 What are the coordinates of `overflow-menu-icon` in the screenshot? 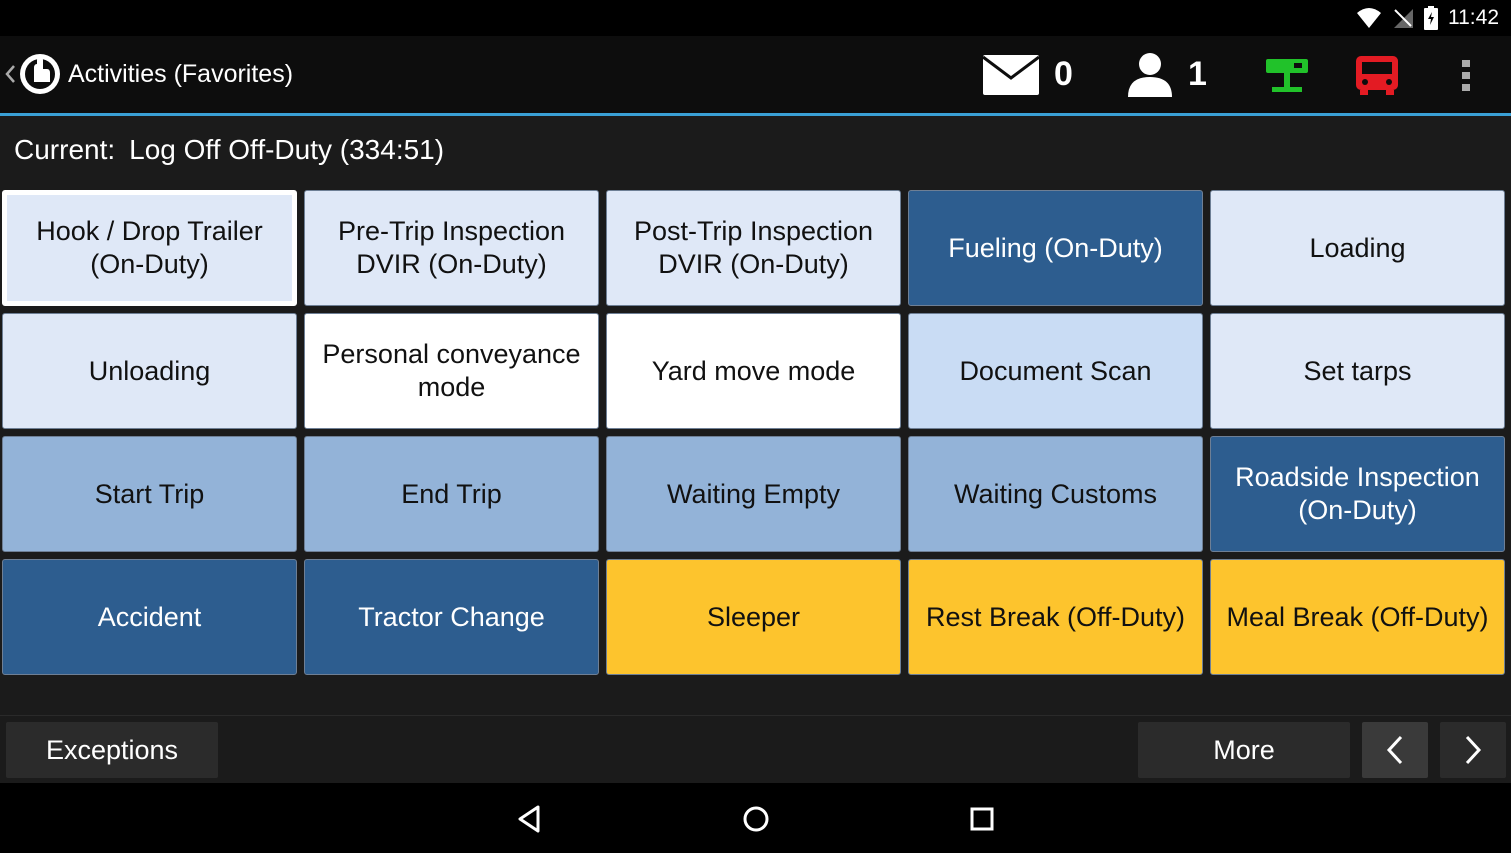 It's located at (1466, 75).